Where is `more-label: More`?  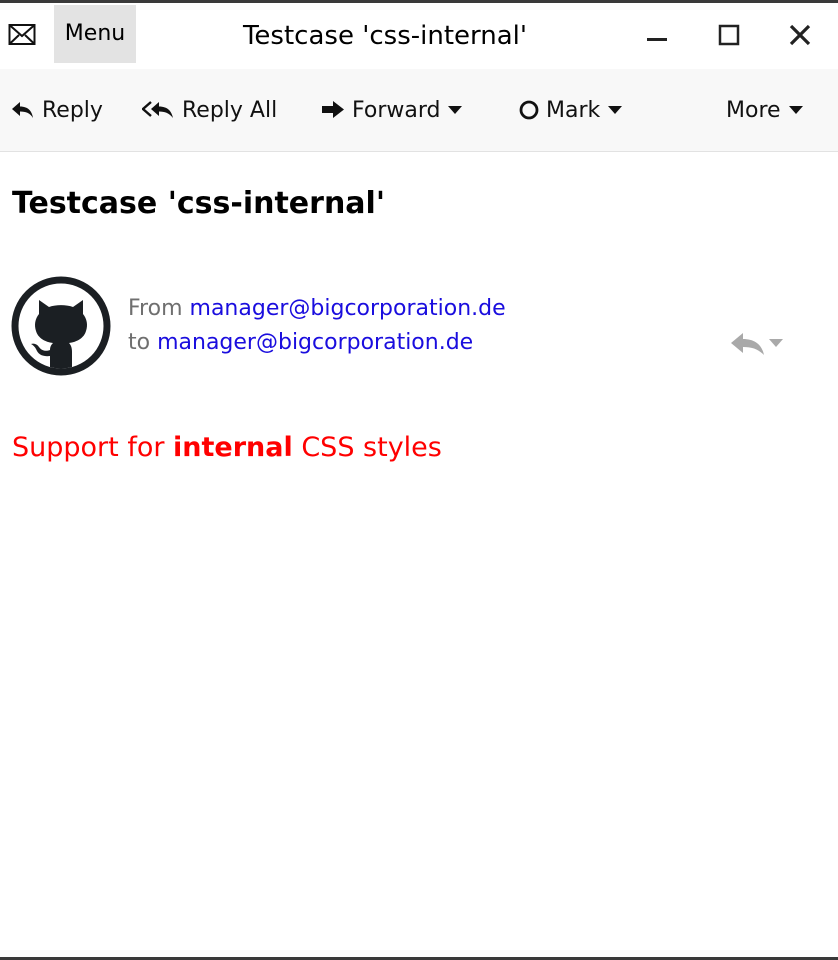
more-label: More is located at coordinates (753, 110).